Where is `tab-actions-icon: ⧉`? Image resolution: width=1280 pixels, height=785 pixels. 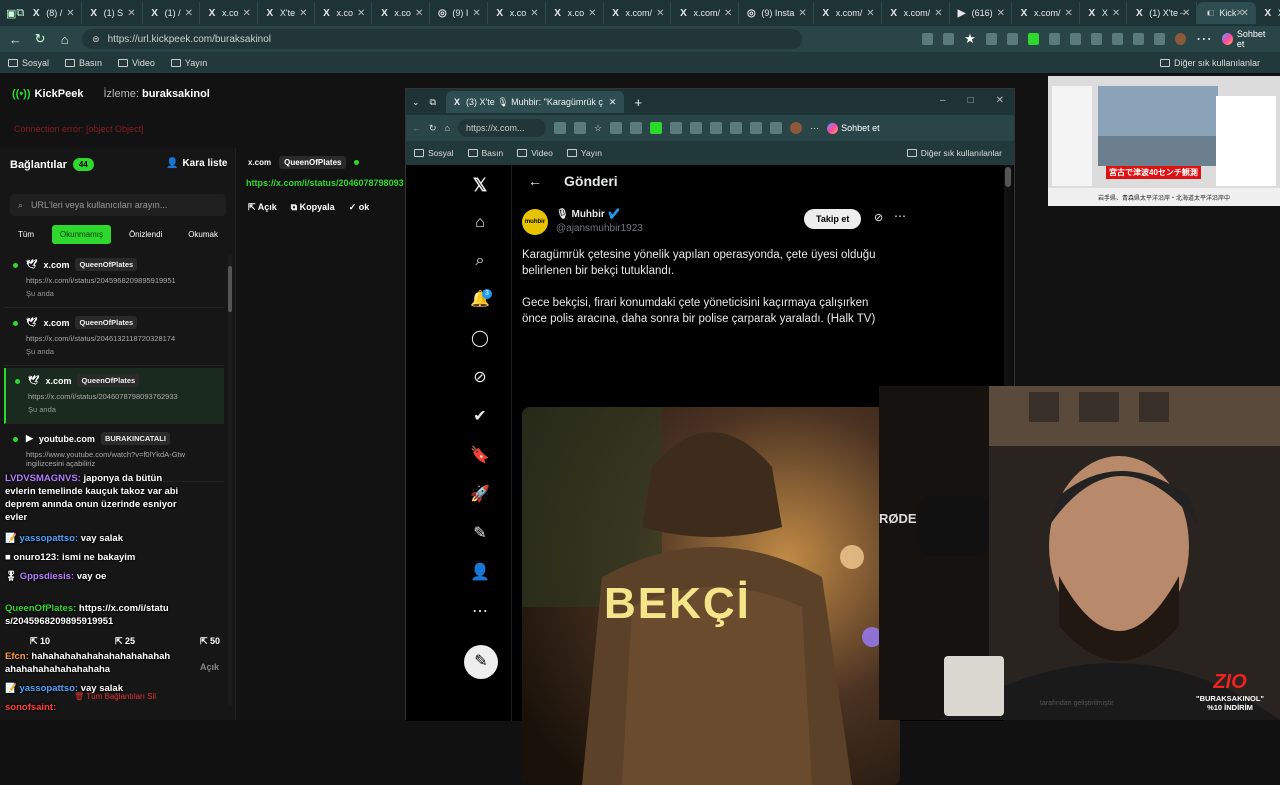
tab-actions-icon: ⧉ is located at coordinates (20, 13).